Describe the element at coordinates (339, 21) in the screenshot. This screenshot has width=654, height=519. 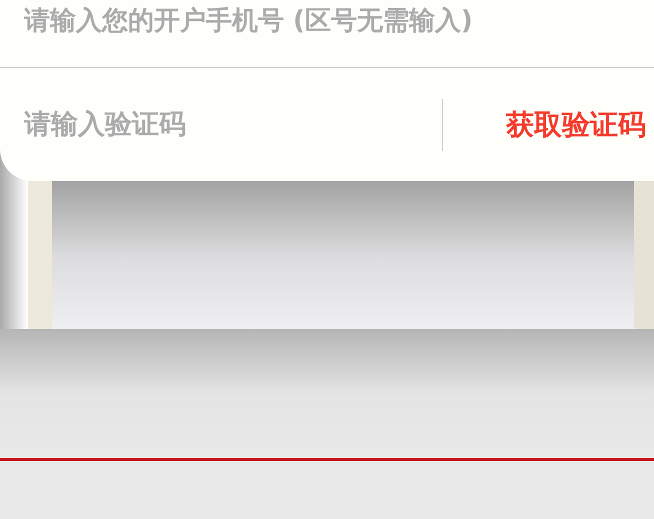
I see `phone-input-field: 请输入您的开户手机号 (区号无需输入)` at that location.